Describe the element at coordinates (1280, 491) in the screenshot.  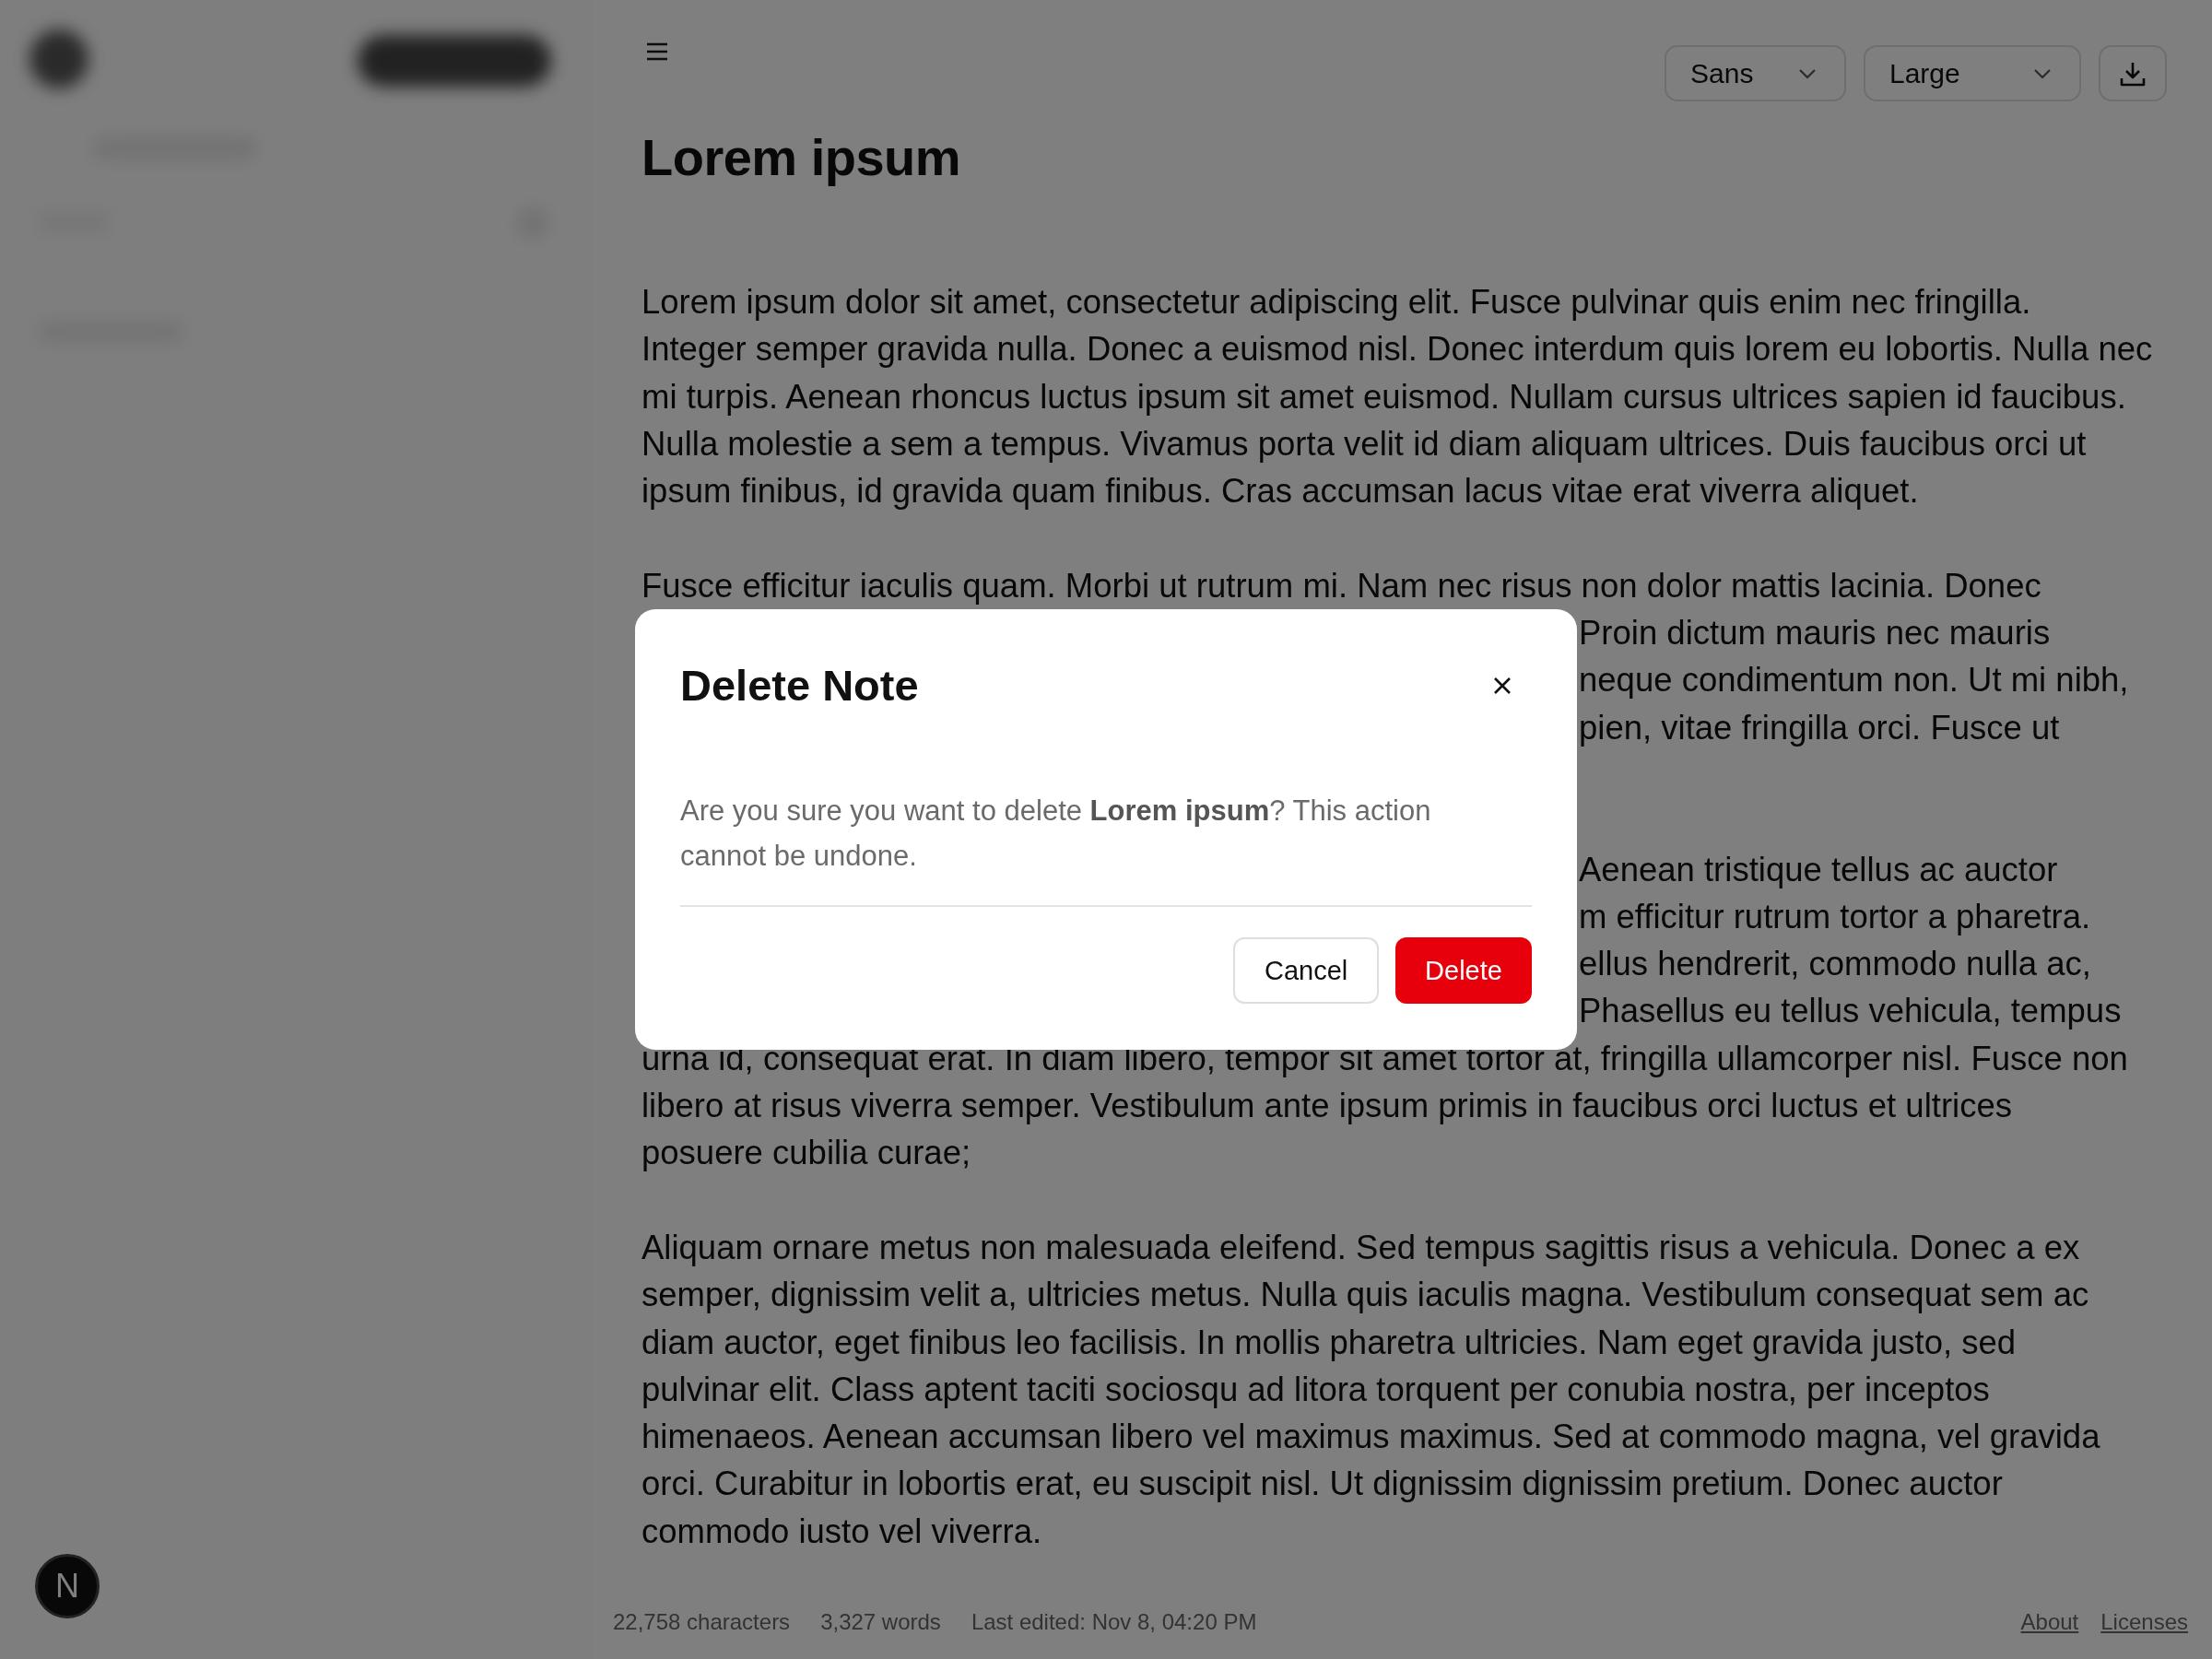
I see `text-line: ipsum finibus, id gravida quam finibus. Cras accumsan lacus vitae erat viverra aliquet.` at that location.